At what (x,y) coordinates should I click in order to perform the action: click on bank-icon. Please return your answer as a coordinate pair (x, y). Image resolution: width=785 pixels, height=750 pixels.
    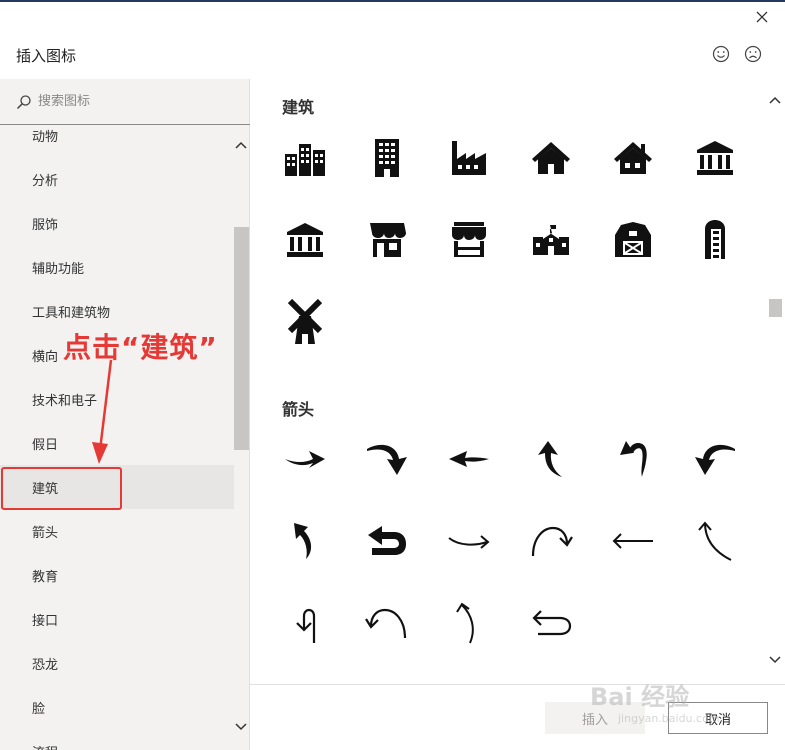
    Looking at the image, I should click on (715, 158).